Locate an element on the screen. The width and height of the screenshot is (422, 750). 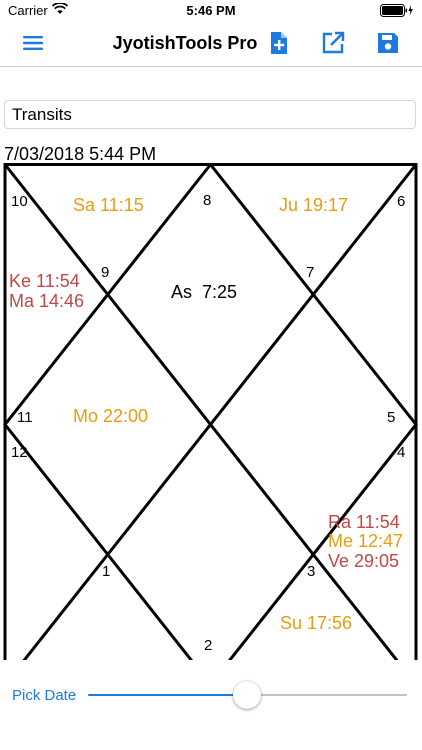
ascendant-label: As 7:25 is located at coordinates (204, 292).